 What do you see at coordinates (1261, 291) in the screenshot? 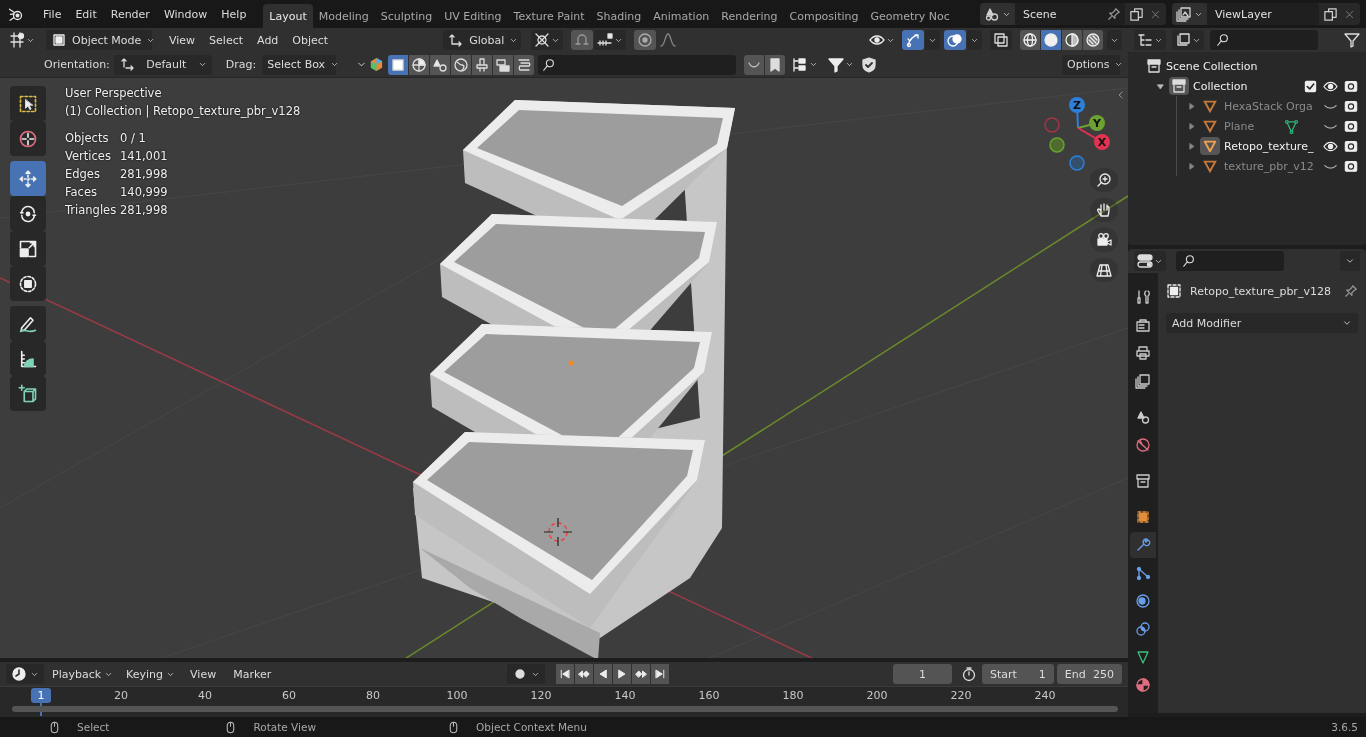
I see `object-name: Retopo_texture_pbr_v128` at bounding box center [1261, 291].